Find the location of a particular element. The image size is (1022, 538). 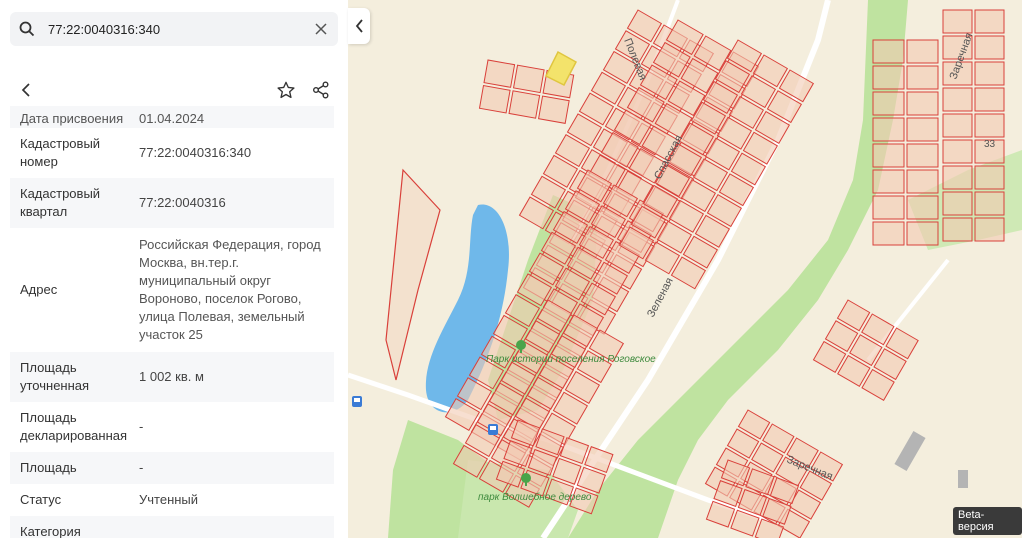

property-row-cadastral-number: Кадастровый номер 77:22:0040316:340 is located at coordinates (172, 153).